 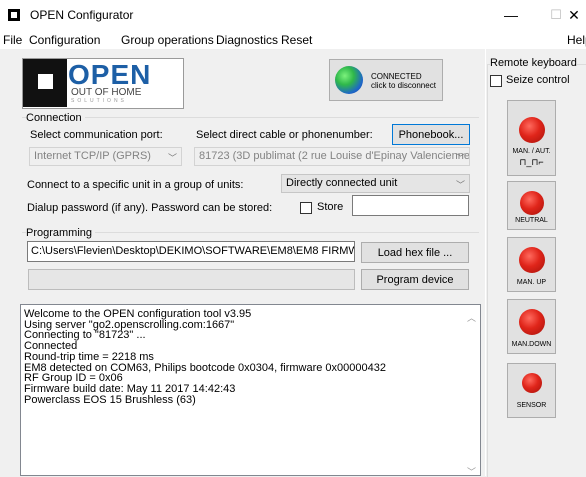 I want to click on disconnect-hint: click to disconnect, so click(x=403, y=85).